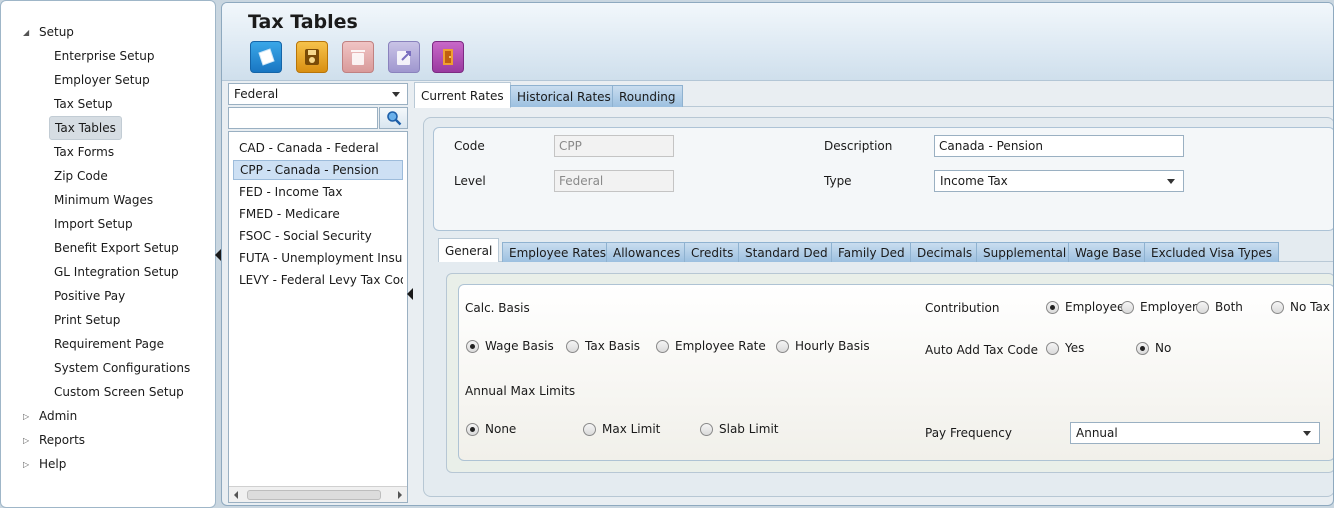 The width and height of the screenshot is (1334, 508). I want to click on radio-hourly-basis: Hourly Basis, so click(823, 346).